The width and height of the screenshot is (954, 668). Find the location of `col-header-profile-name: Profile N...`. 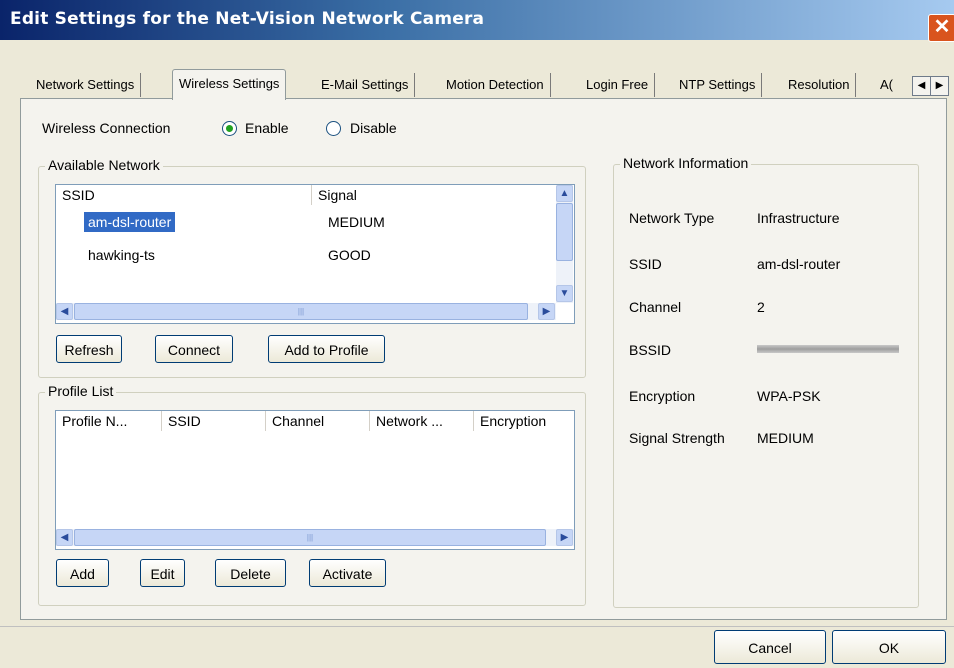

col-header-profile-name: Profile N... is located at coordinates (109, 421).